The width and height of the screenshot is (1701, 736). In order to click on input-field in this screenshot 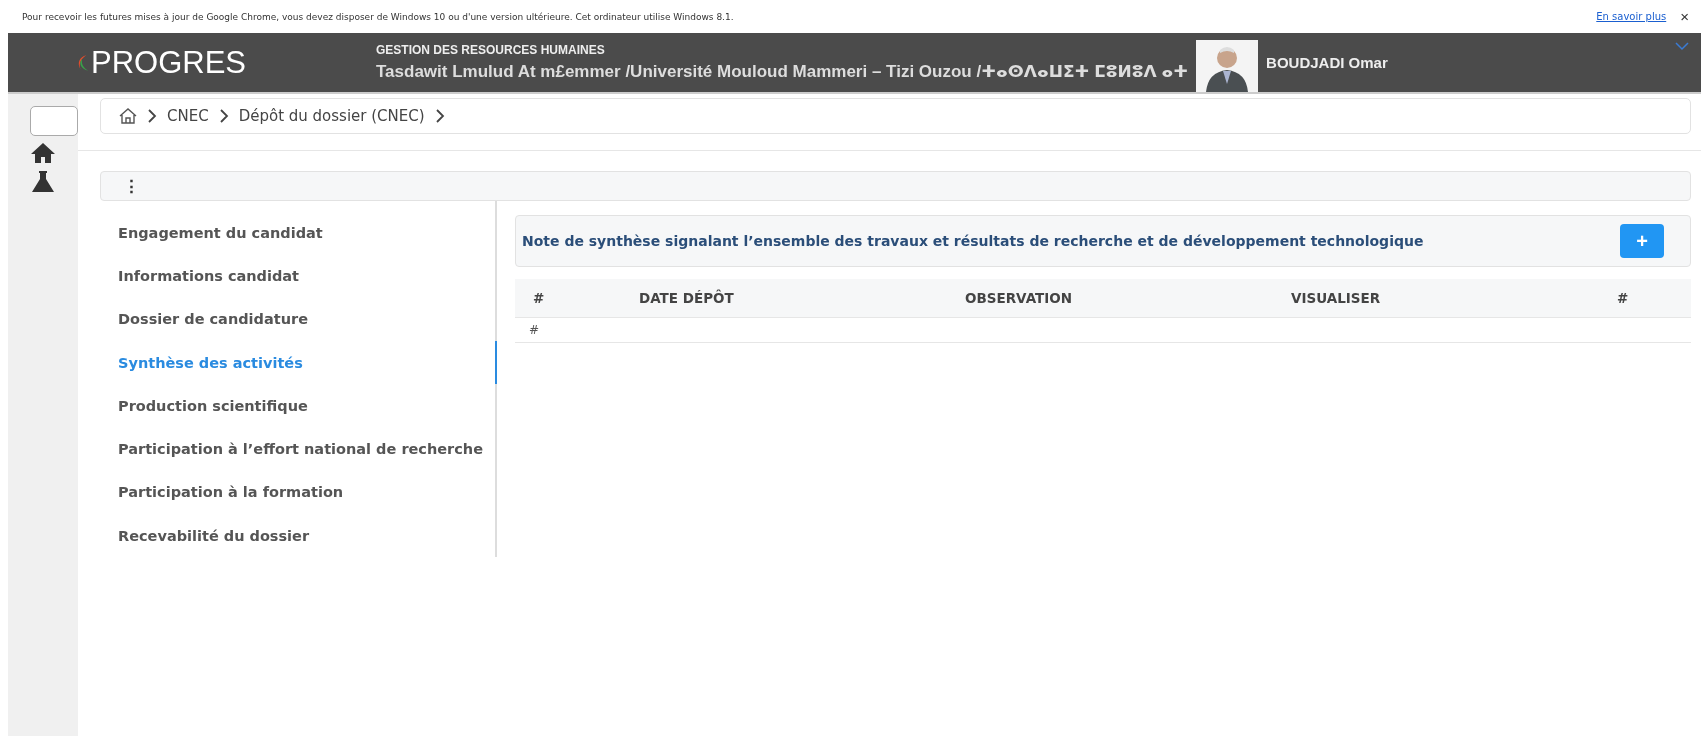, I will do `click(54, 121)`.